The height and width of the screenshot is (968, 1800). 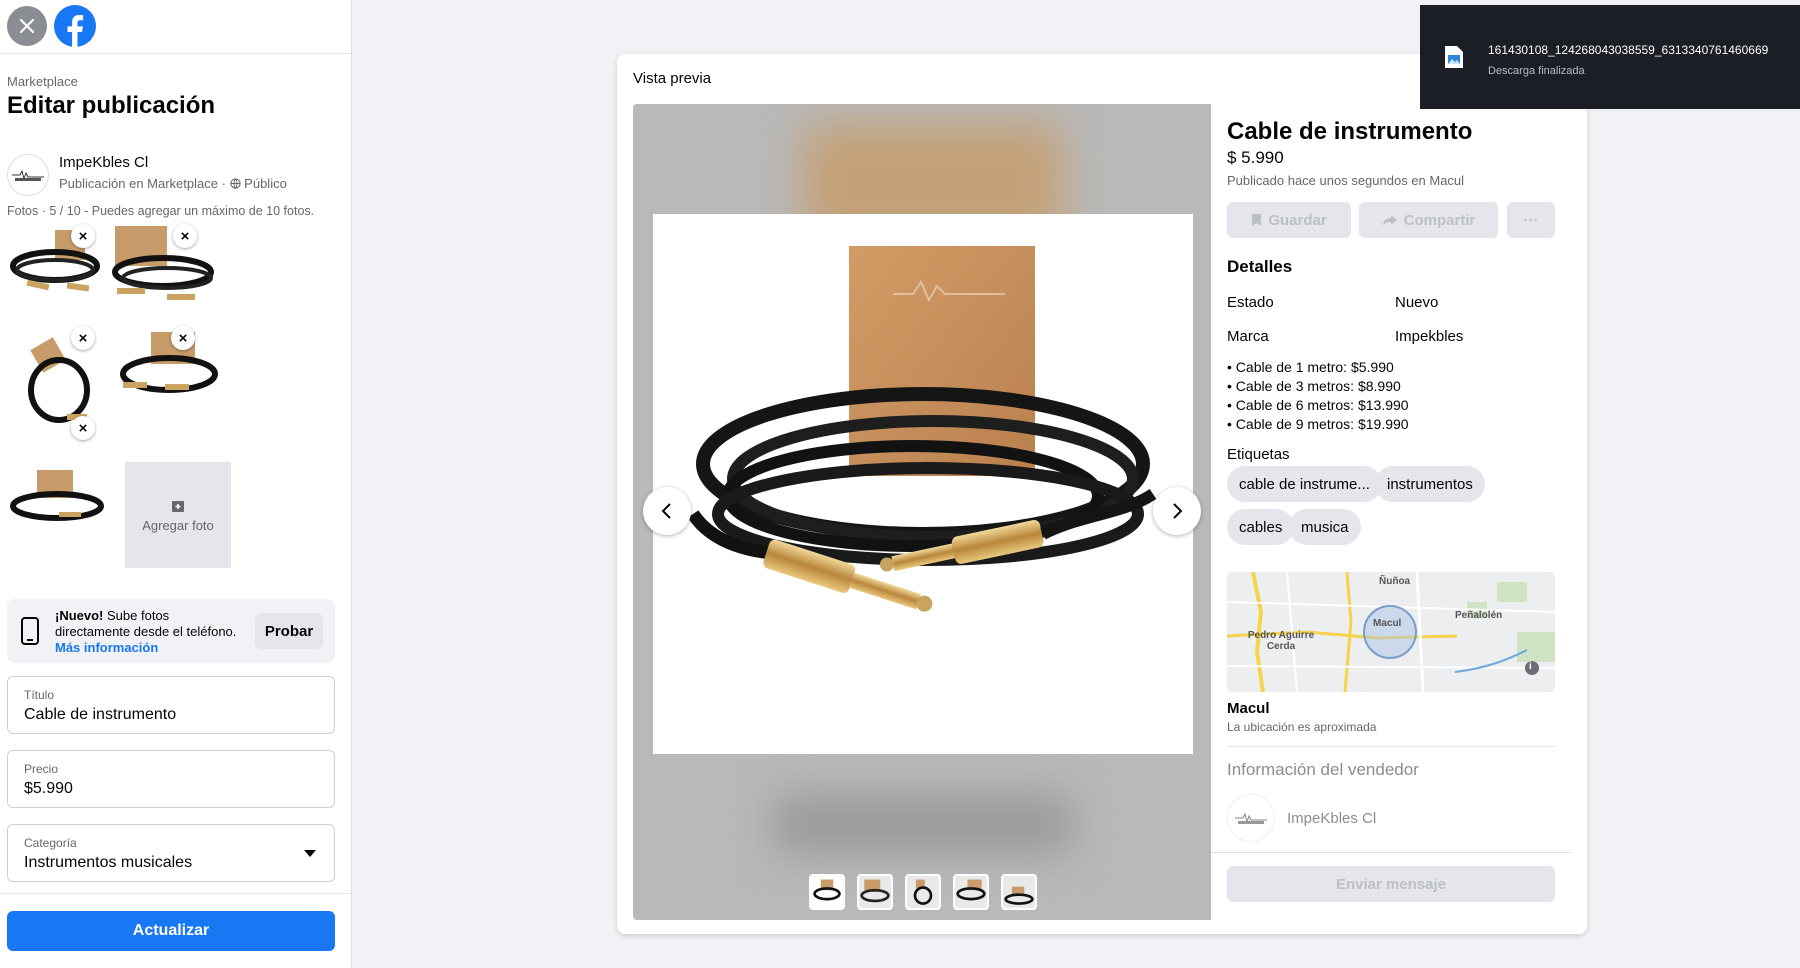 I want to click on dropdown-caret-icon, so click(x=310, y=853).